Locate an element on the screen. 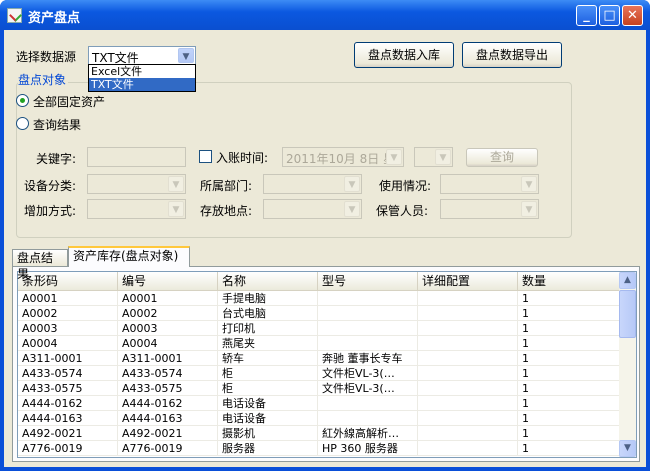 The height and width of the screenshot is (471, 650). keyword-input is located at coordinates (136, 157).